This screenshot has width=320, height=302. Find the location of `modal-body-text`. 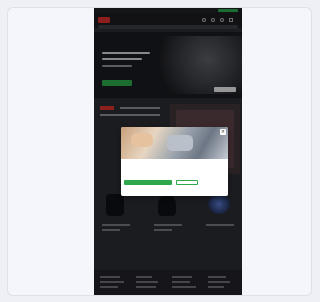

modal-body-text is located at coordinates (174, 171).